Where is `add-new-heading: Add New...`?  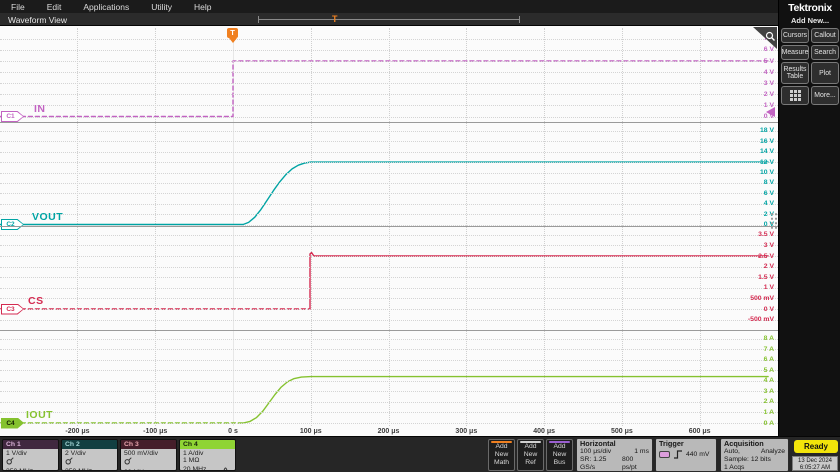
add-new-heading: Add New... is located at coordinates (810, 20).